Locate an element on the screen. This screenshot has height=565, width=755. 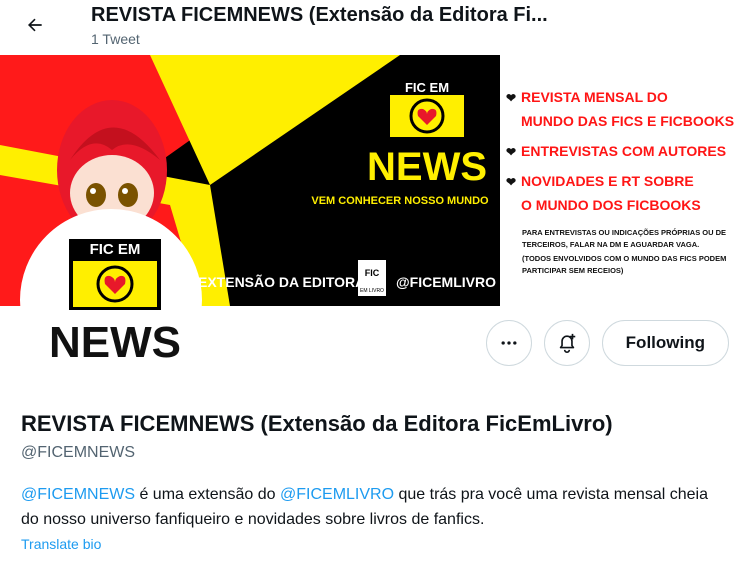
banner-bullet-3-line-1: NOVIDADES E RT SOBRE is located at coordinates (607, 181).